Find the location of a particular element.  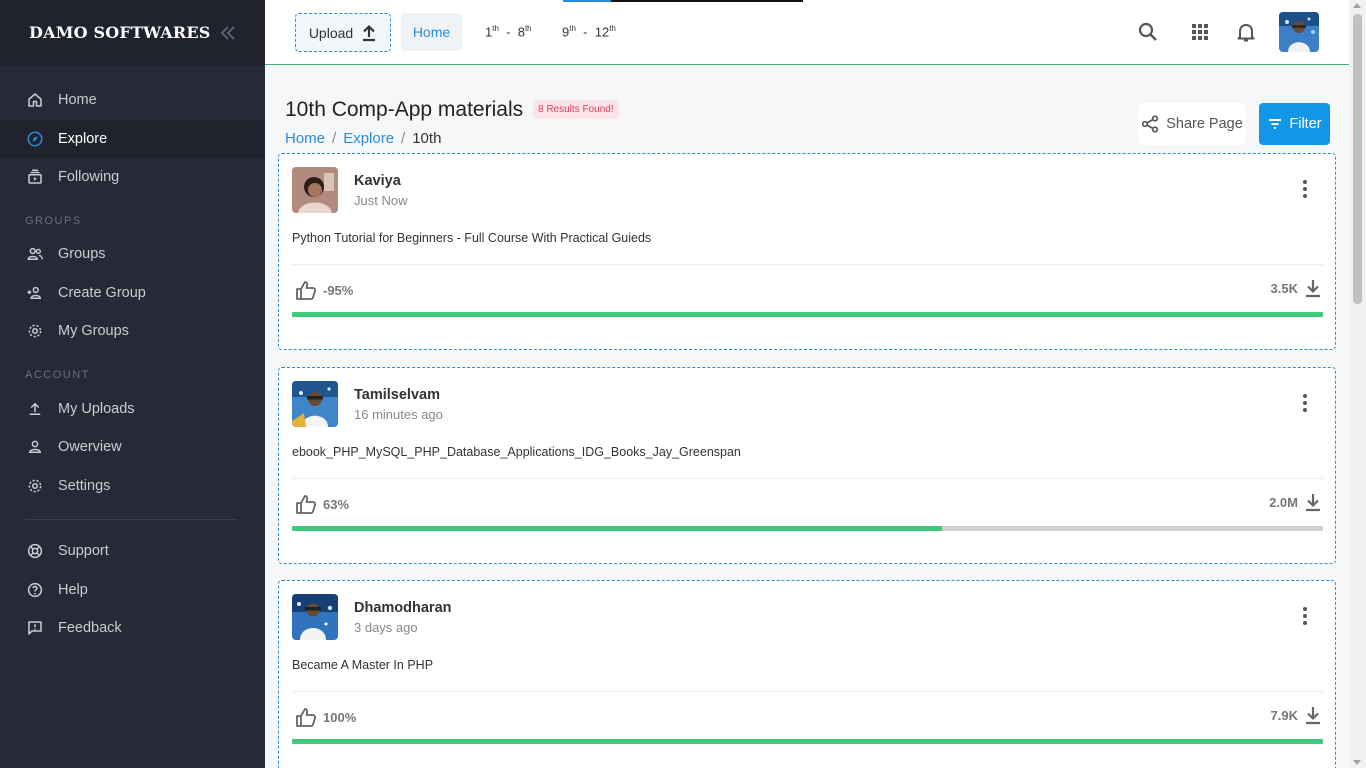

search-icon is located at coordinates (1148, 32).